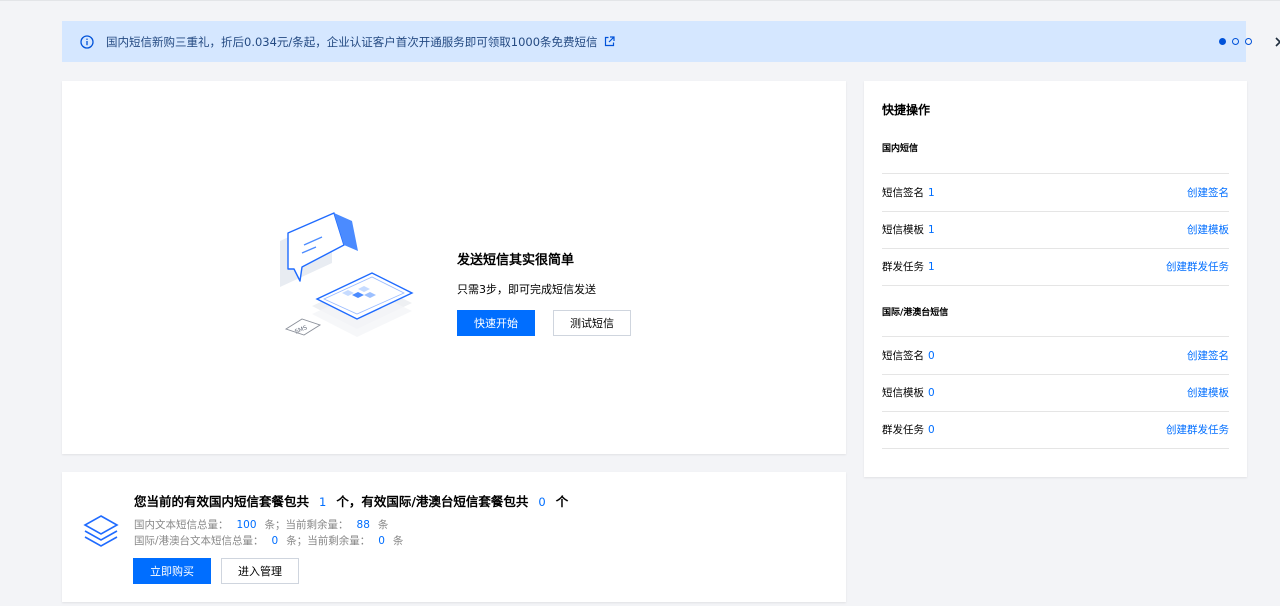  What do you see at coordinates (906, 110) in the screenshot?
I see `quick-actions-title: 快捷操作` at bounding box center [906, 110].